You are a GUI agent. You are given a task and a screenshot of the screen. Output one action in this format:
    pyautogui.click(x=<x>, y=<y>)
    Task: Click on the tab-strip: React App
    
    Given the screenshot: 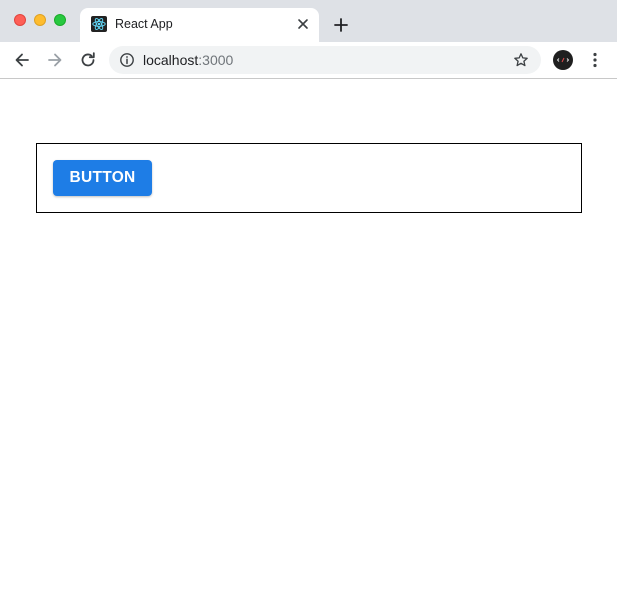 What is the action you would take?
    pyautogui.click(x=308, y=21)
    